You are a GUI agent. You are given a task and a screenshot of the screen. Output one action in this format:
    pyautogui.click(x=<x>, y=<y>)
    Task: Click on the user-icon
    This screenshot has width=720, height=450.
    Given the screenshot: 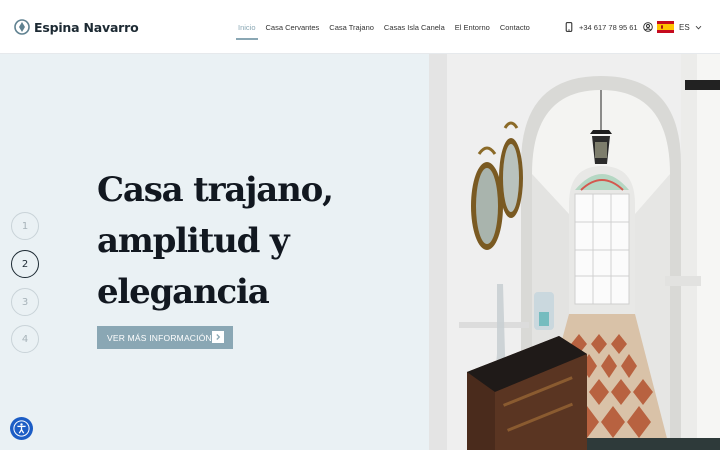 What is the action you would take?
    pyautogui.click(x=647, y=27)
    